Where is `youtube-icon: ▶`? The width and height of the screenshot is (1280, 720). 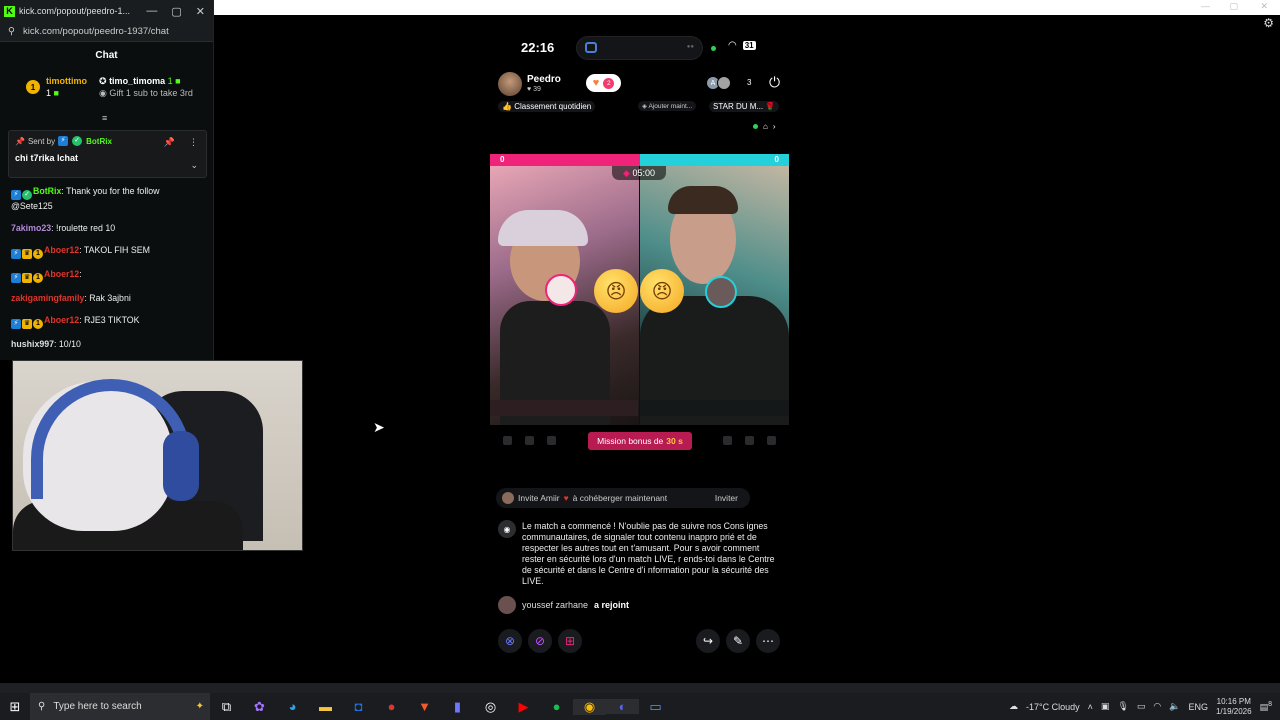 youtube-icon: ▶ is located at coordinates (523, 707).